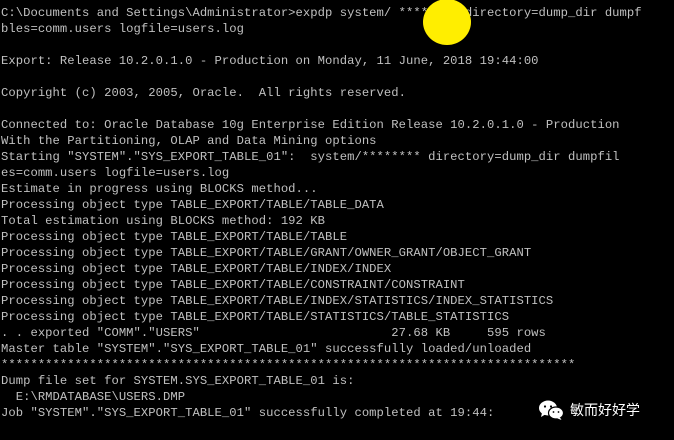  I want to click on console-line: bles=comm.users logfile=users.log, so click(123, 29).